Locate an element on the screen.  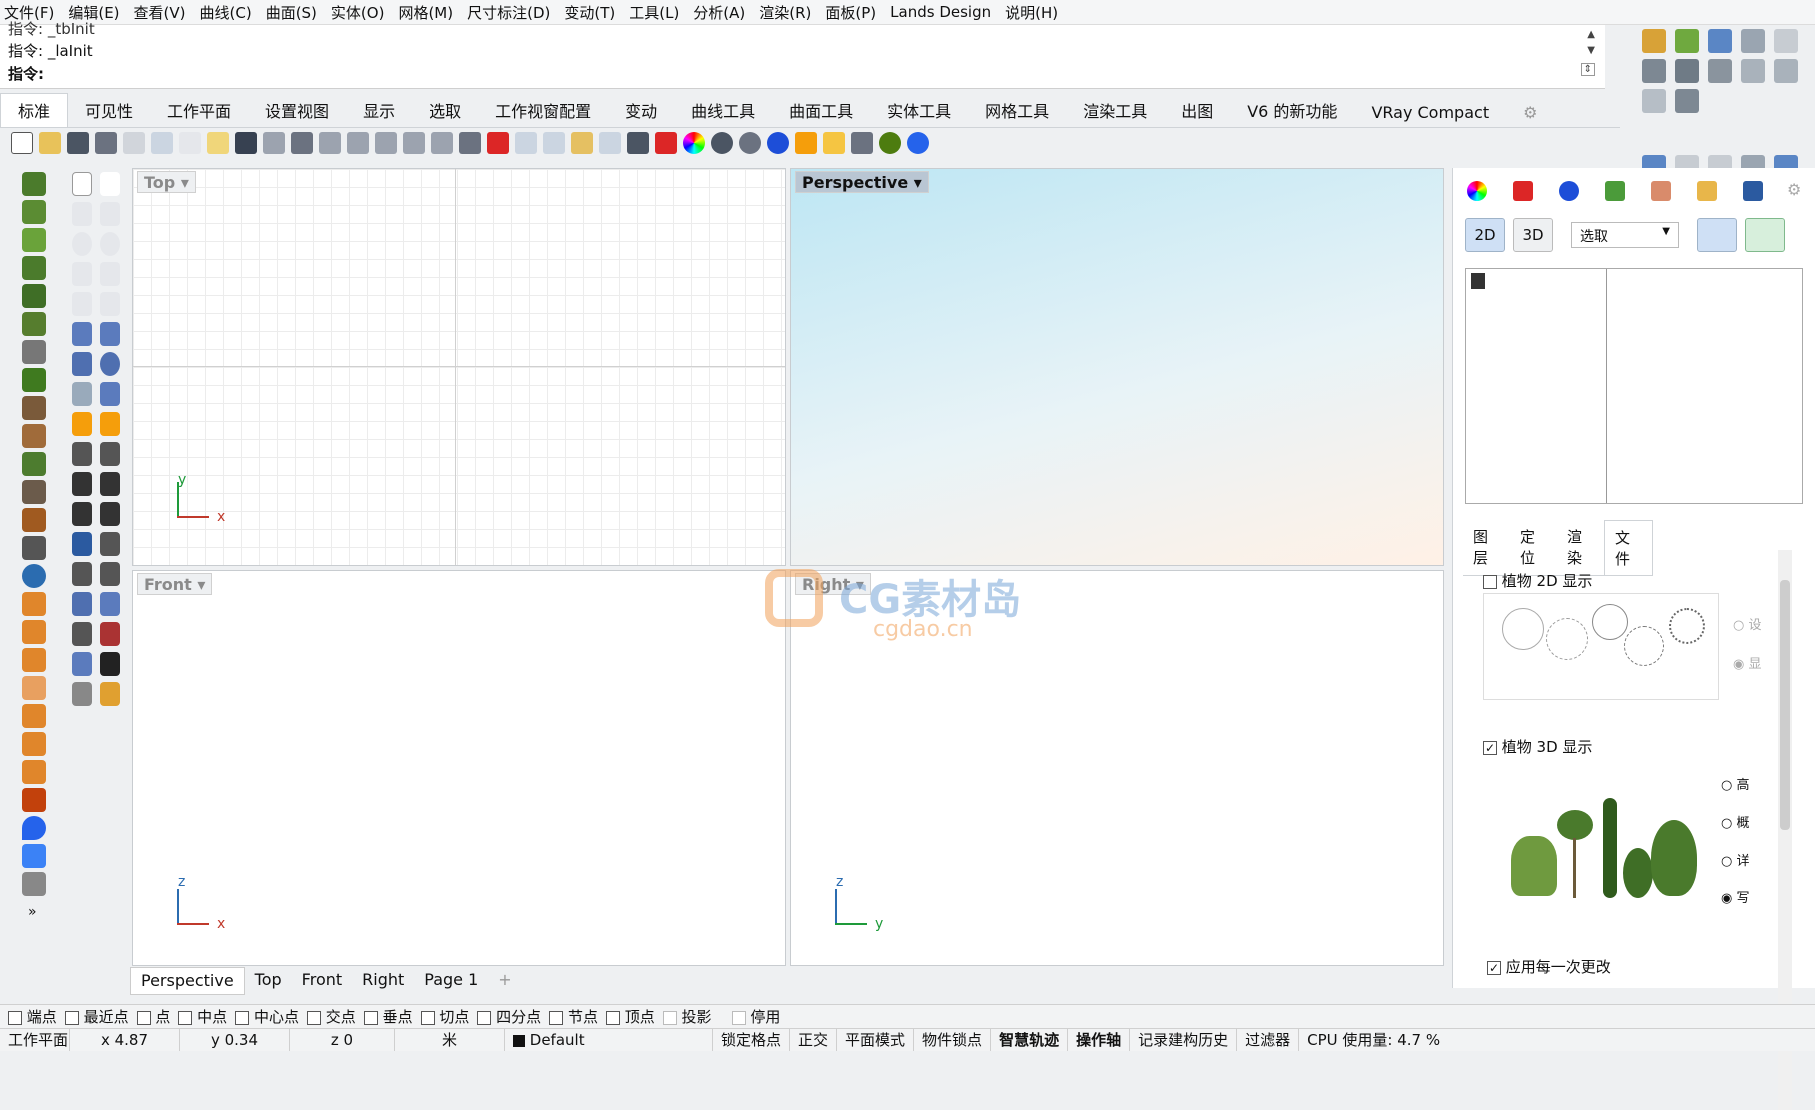
menu-panels: 面板(P) is located at coordinates (850, 12).